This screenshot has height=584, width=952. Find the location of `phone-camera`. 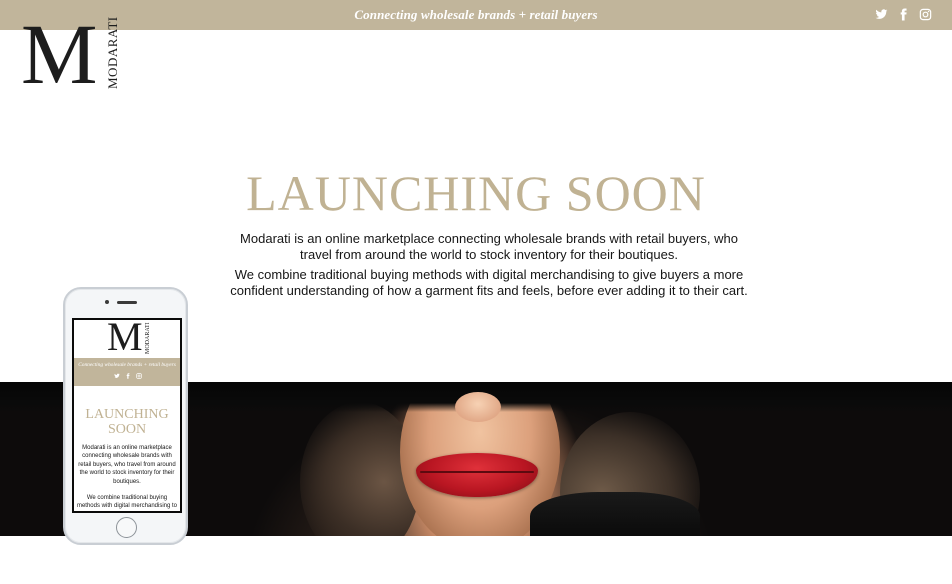

phone-camera is located at coordinates (107, 302).